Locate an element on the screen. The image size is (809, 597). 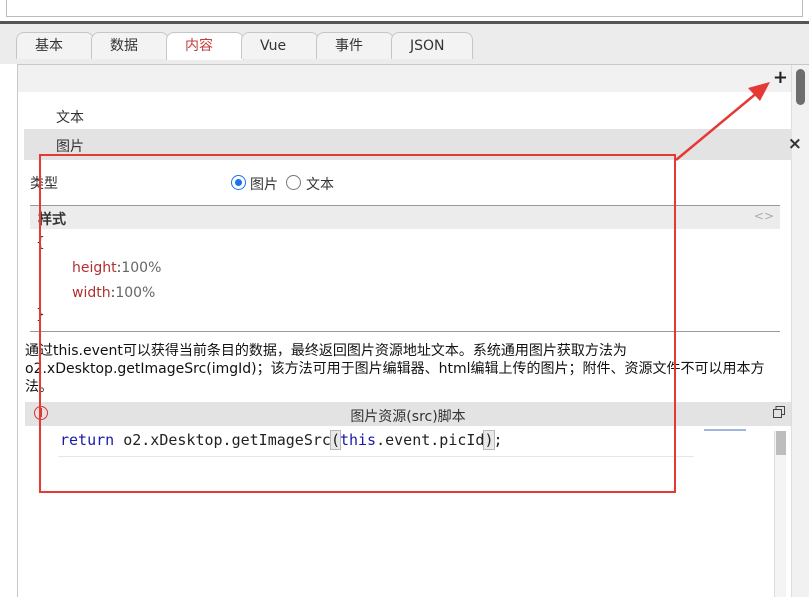
close-icon: × is located at coordinates (795, 144).